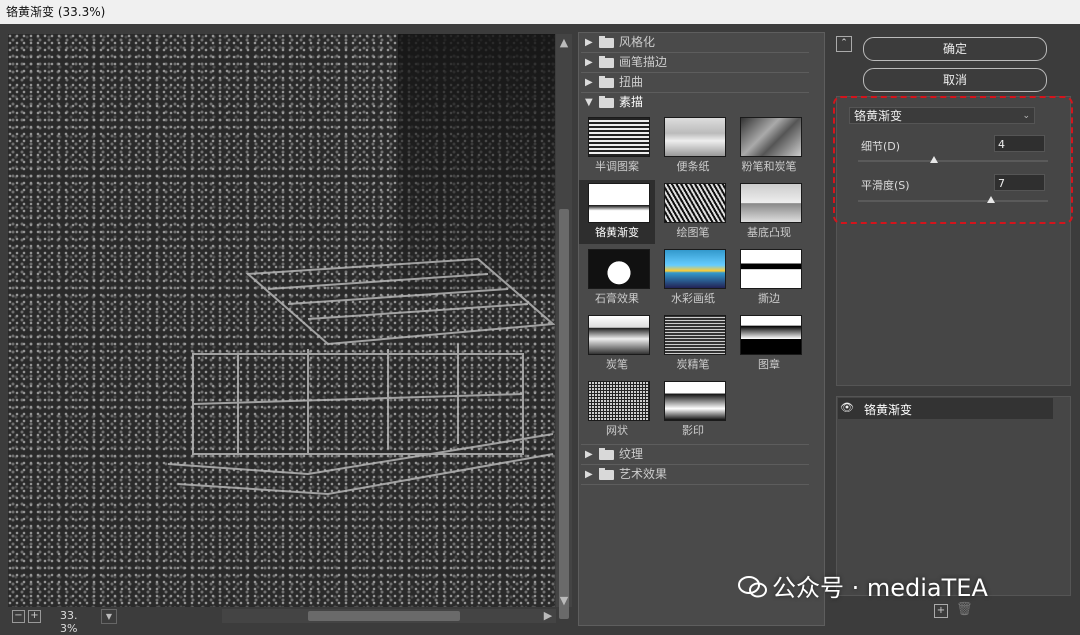 Image resolution: width=1080 pixels, height=635 pixels. What do you see at coordinates (693, 430) in the screenshot?
I see `filter-label: 影印` at bounding box center [693, 430].